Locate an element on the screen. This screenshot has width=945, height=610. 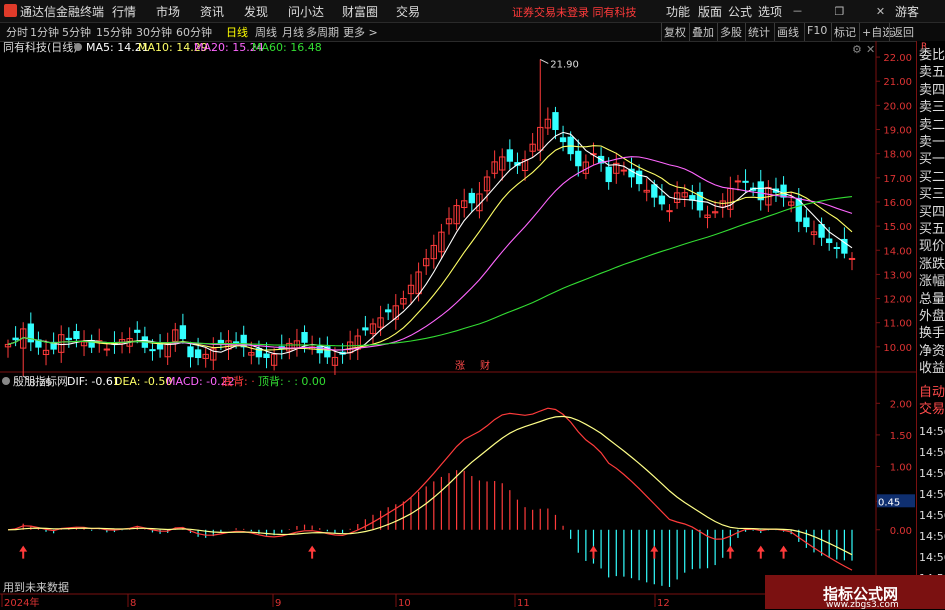
side-panel-item: 卖三 is located at coordinates (932, 108).